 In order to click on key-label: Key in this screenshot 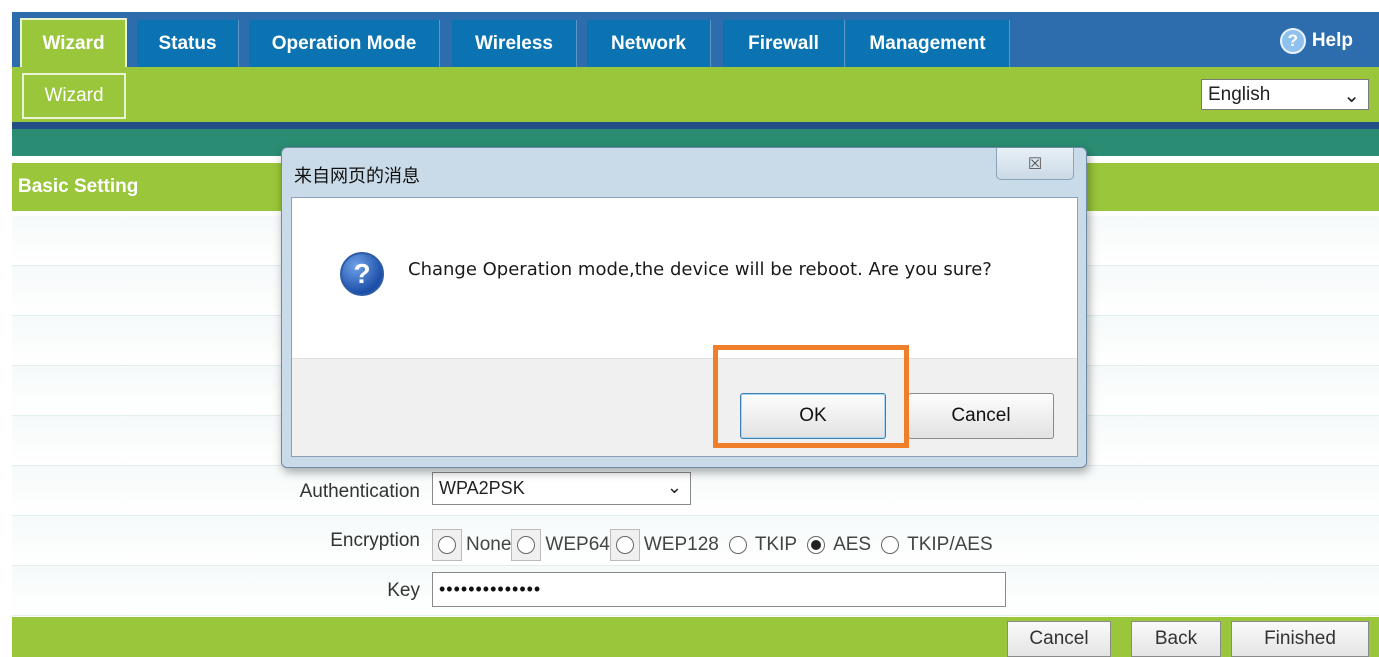, I will do `click(403, 590)`.